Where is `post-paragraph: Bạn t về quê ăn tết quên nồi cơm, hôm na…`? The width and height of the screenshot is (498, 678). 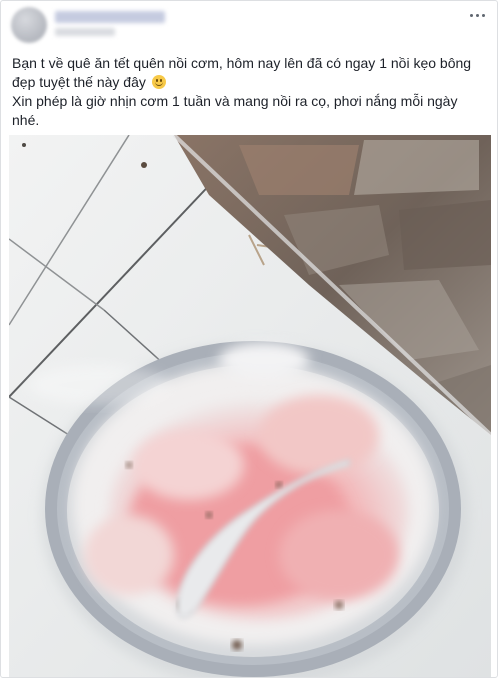
post-paragraph: Bạn t về quê ăn tết quên nồi cơm, hôm na… is located at coordinates (247, 73).